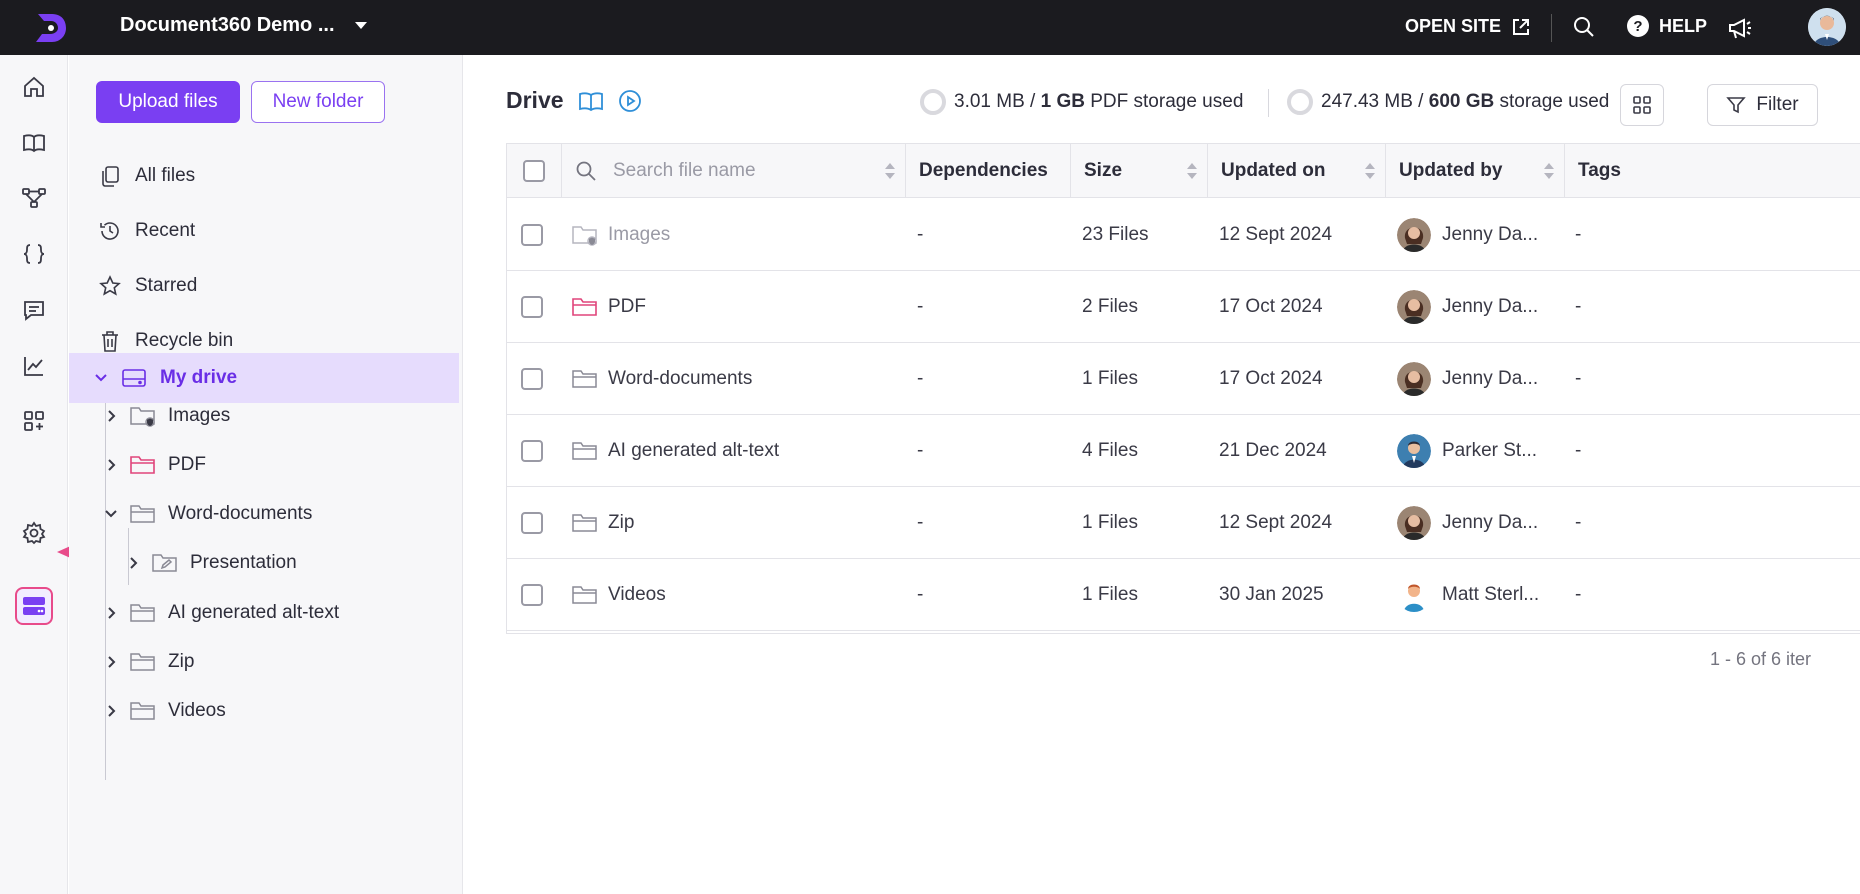 The width and height of the screenshot is (1860, 894). Describe the element at coordinates (34, 421) in the screenshot. I see `integrations-icon` at that location.